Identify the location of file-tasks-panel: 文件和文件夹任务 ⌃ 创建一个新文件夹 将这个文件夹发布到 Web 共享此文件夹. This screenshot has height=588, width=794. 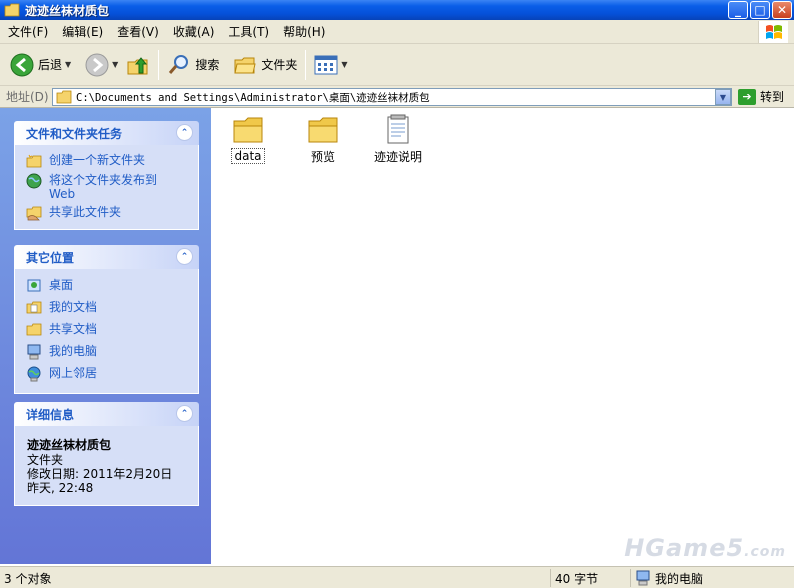
(106, 175).